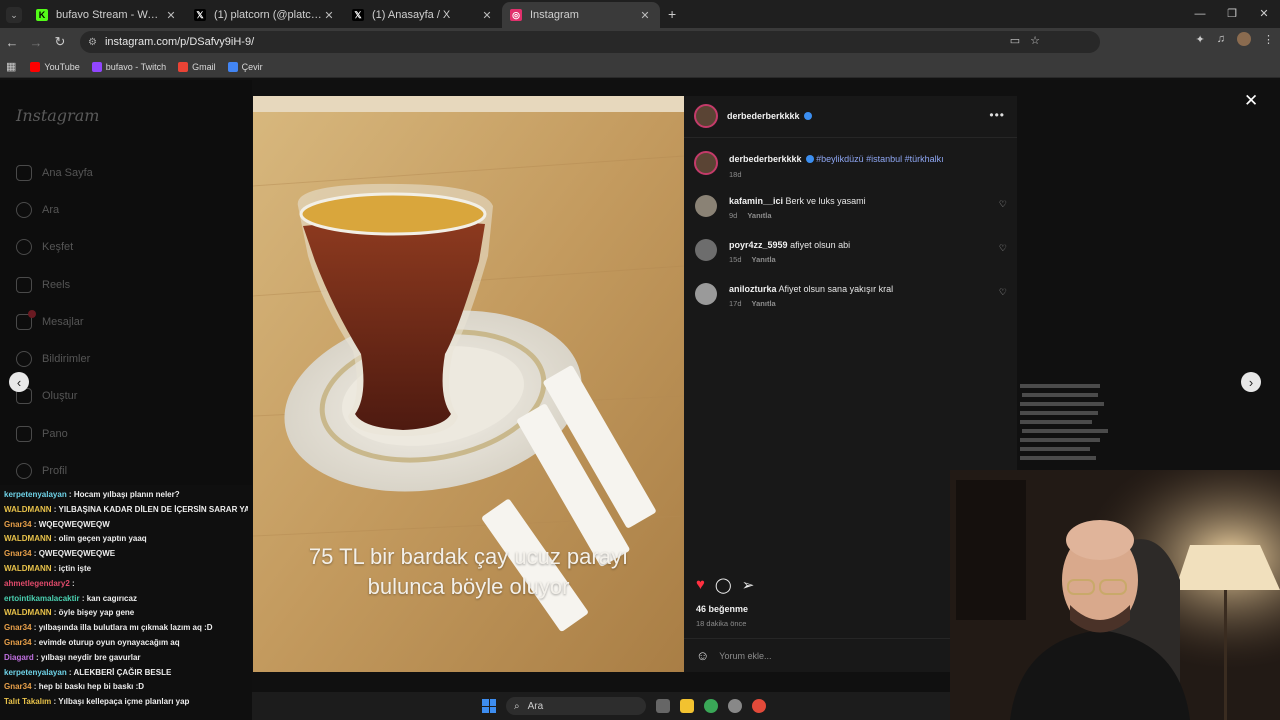 This screenshot has width=1280, height=720. What do you see at coordinates (1232, 14) in the screenshot?
I see `restore-button: ❐` at bounding box center [1232, 14].